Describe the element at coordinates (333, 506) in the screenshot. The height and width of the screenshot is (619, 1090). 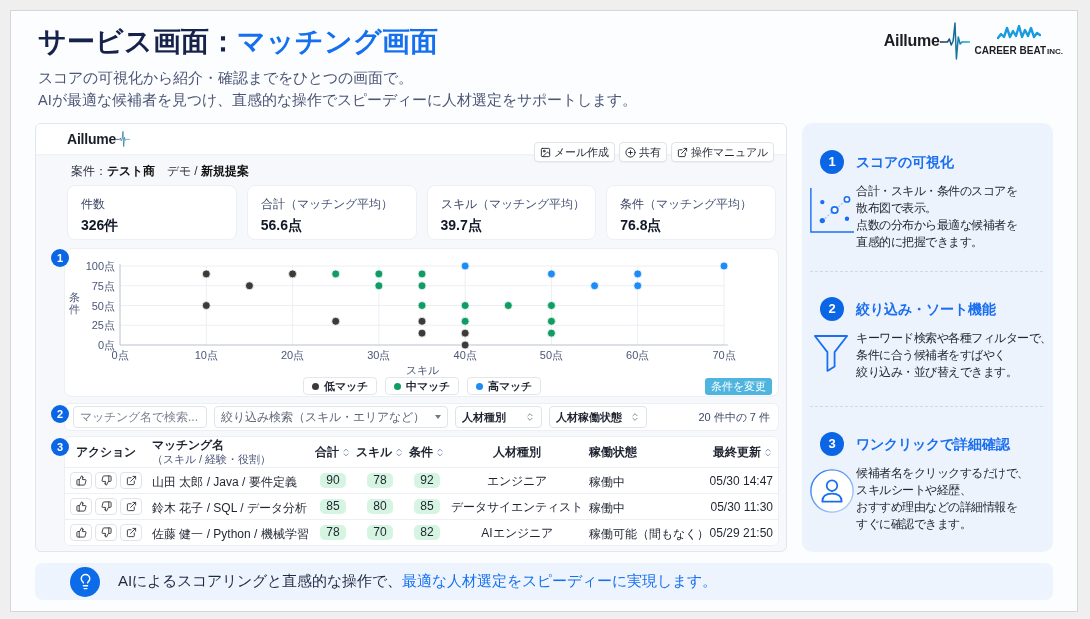
I see `score-badge: 85` at that location.